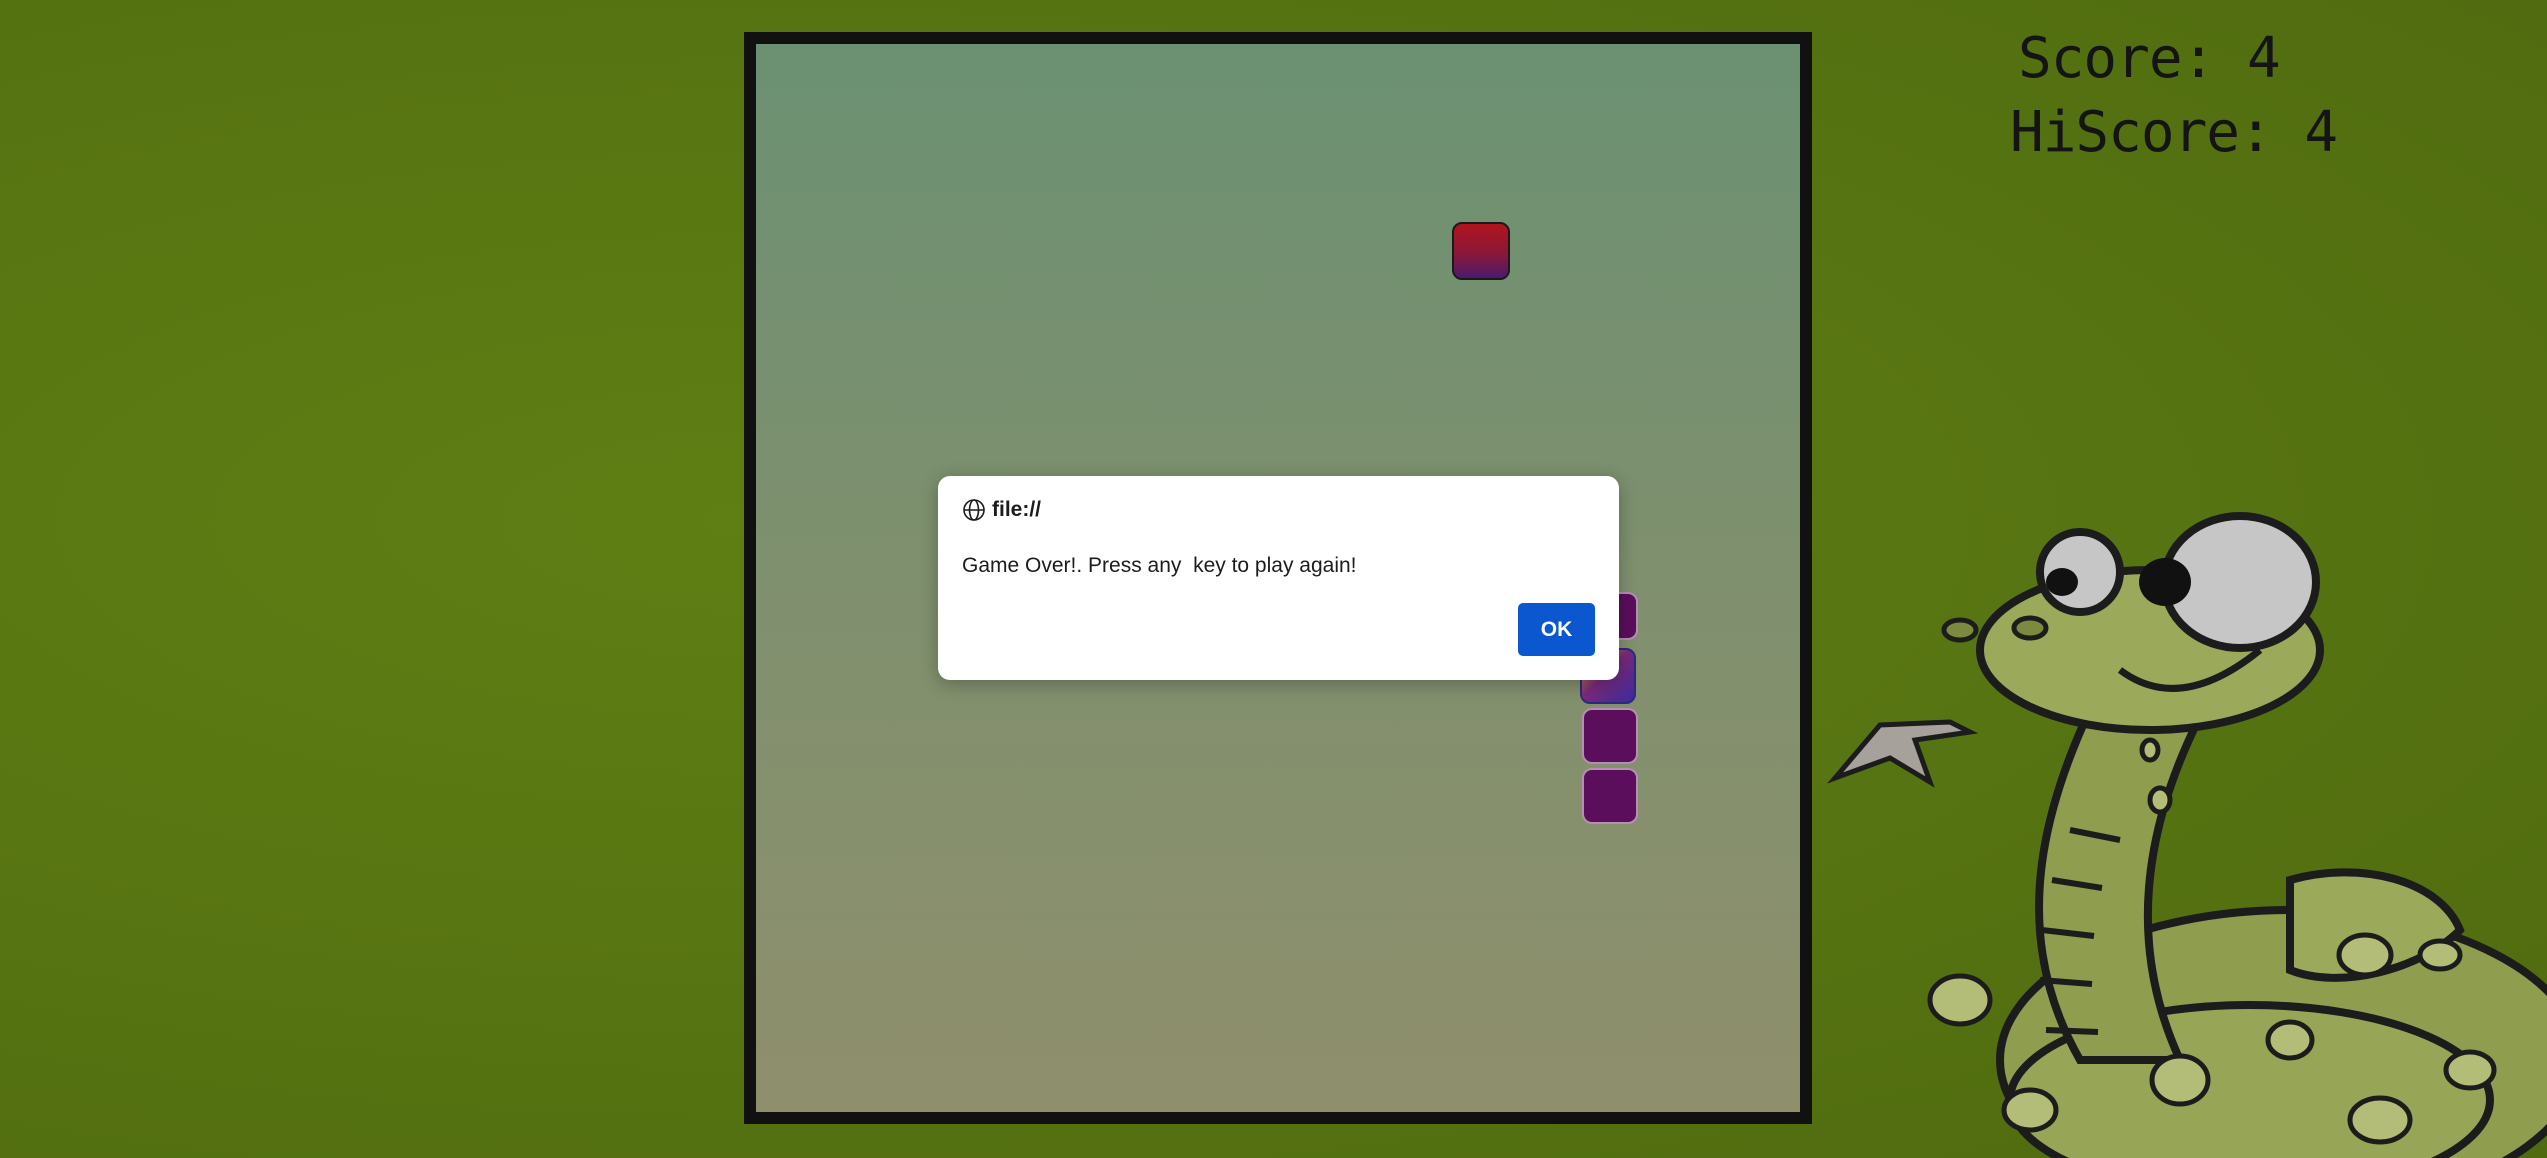 Image resolution: width=2547 pixels, height=1158 pixels. Describe the element at coordinates (1159, 565) in the screenshot. I see `dialog-message: Game Over!. Press any key to play again!` at that location.